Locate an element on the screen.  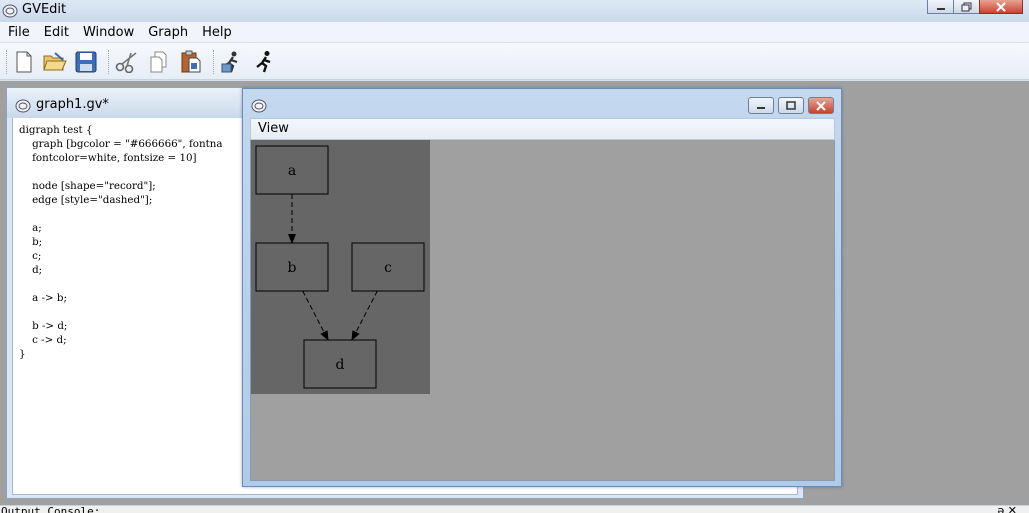
editor-title: graph1.gv* is located at coordinates (72, 104).